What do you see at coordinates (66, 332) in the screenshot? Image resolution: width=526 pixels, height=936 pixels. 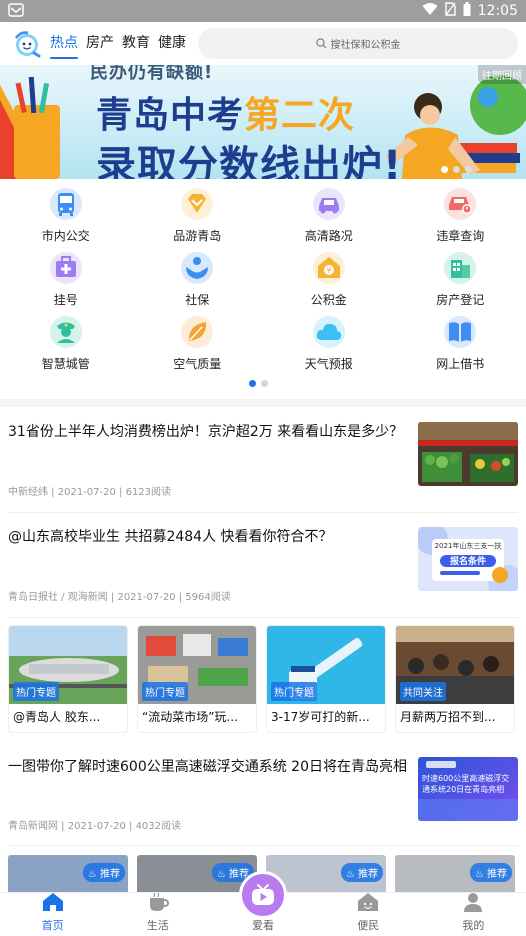 I see `officer-icon` at bounding box center [66, 332].